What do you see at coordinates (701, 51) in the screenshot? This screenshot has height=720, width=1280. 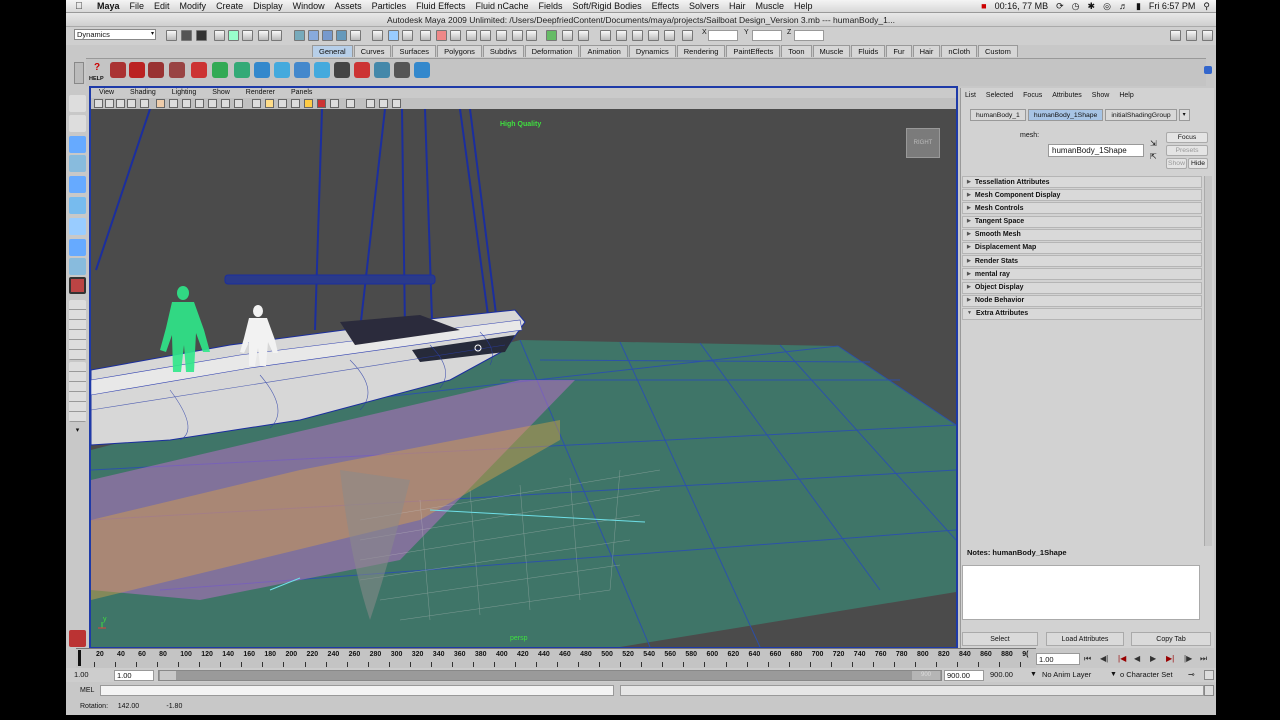 I see `shelf-tab-rendering: Rendering` at bounding box center [701, 51].